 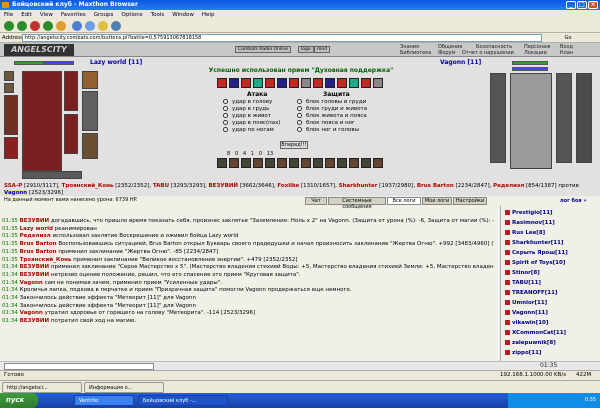 I want to click on user-list-item: XCommonCat[11], so click(x=535, y=333).